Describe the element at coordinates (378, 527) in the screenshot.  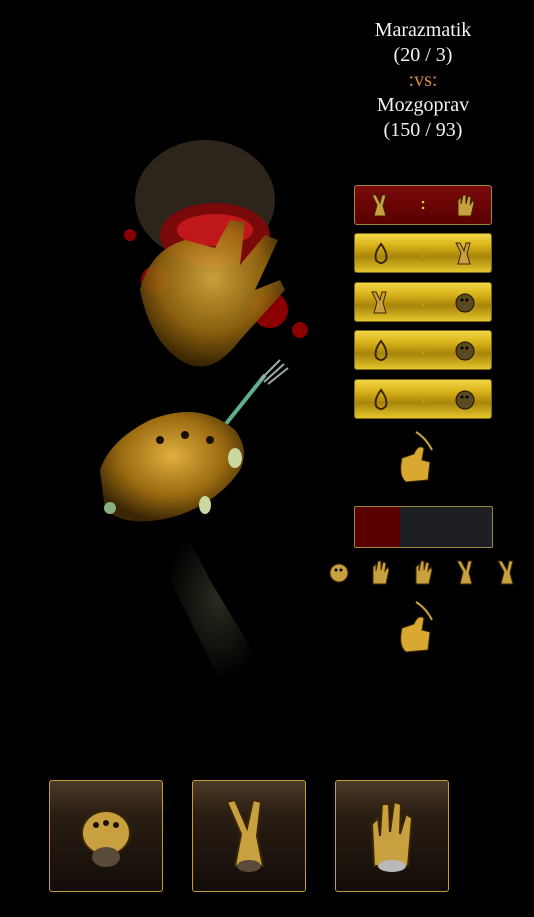
I see `progress-fill` at that location.